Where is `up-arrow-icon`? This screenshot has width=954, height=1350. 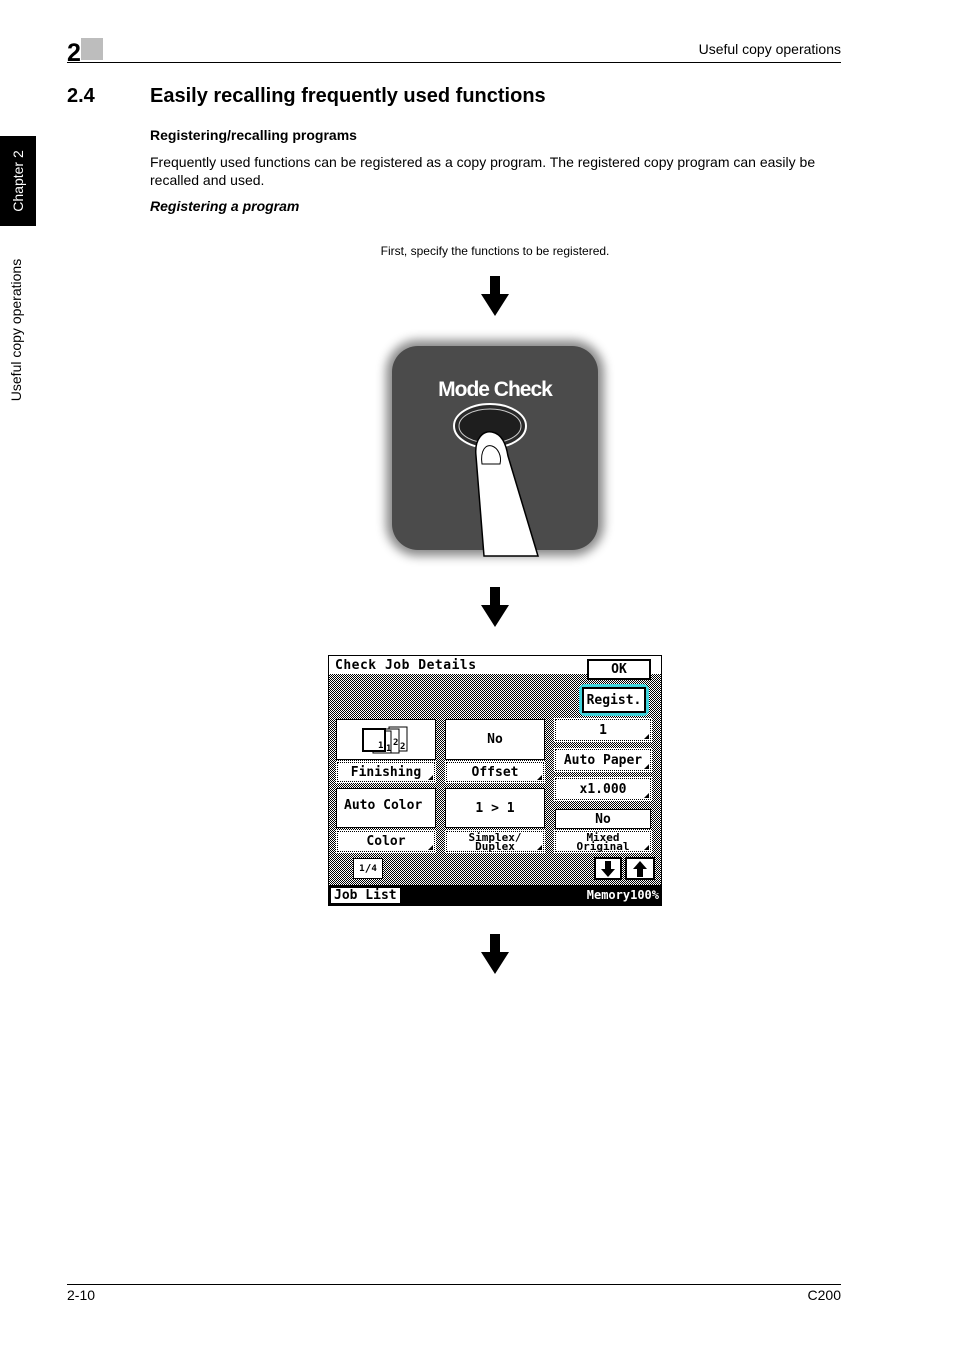
up-arrow-icon is located at coordinates (640, 868).